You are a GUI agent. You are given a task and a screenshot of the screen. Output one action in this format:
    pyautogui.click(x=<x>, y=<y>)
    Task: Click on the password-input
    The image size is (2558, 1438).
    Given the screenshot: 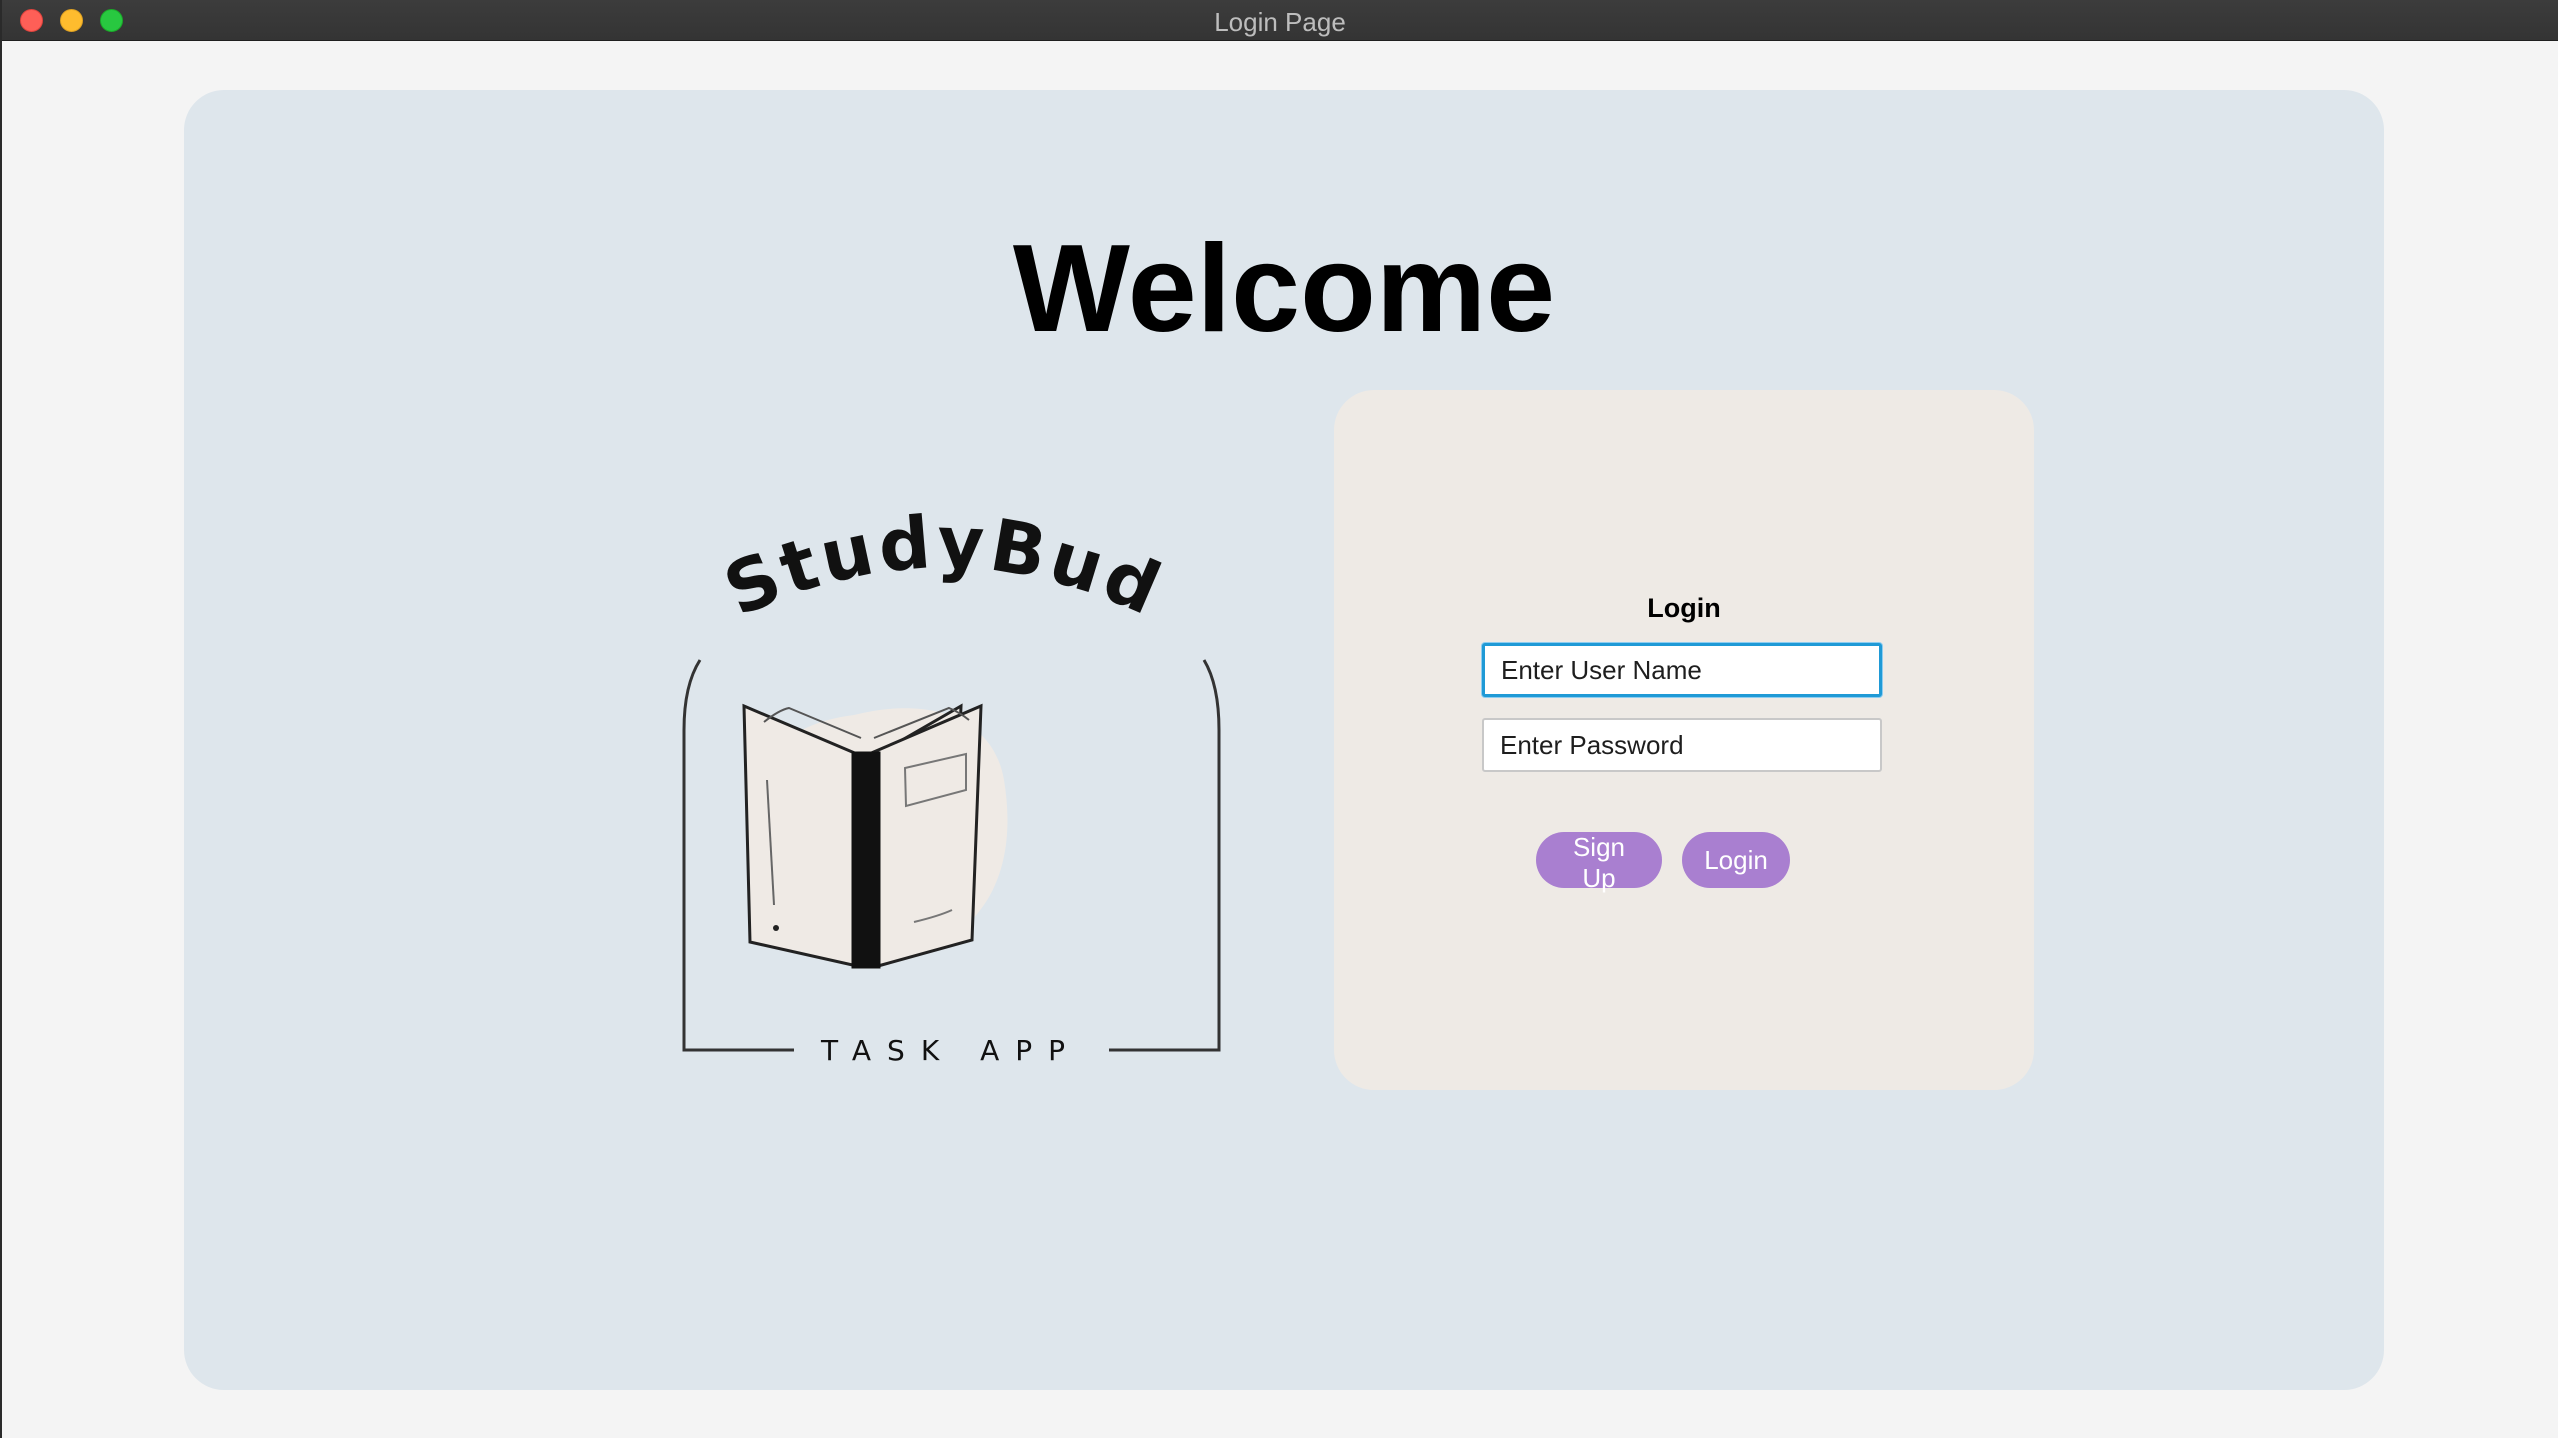 What is the action you would take?
    pyautogui.click(x=1682, y=745)
    